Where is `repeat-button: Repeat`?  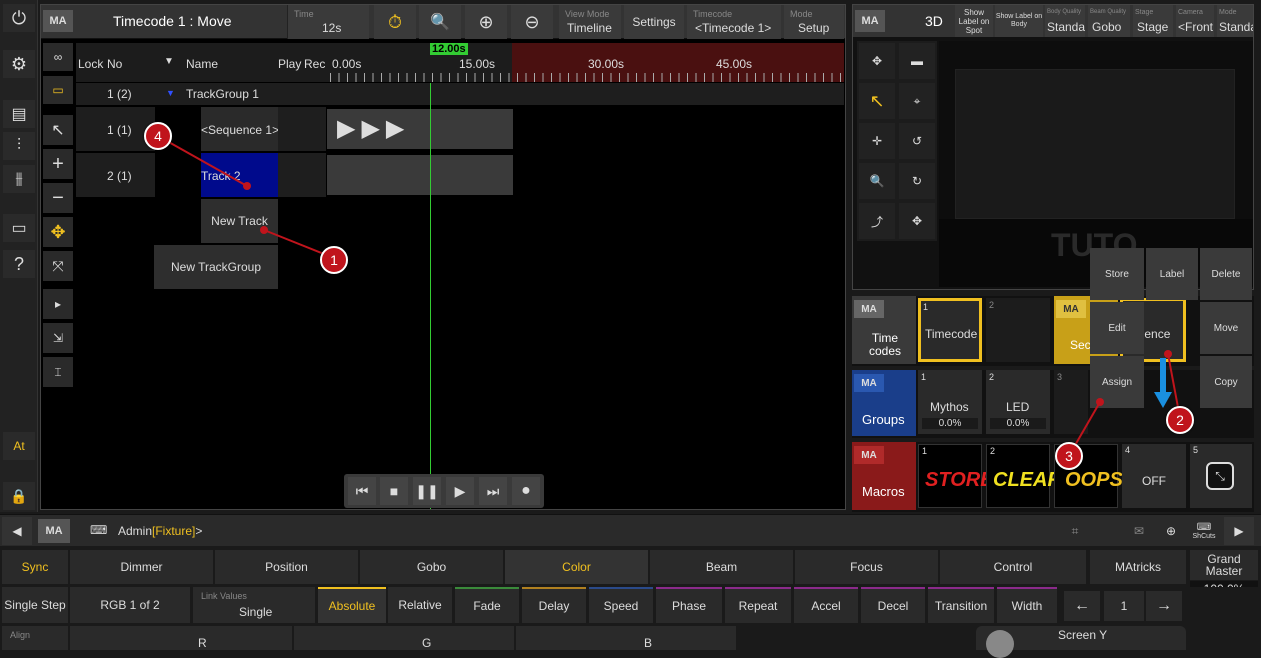
repeat-button: Repeat is located at coordinates (758, 605).